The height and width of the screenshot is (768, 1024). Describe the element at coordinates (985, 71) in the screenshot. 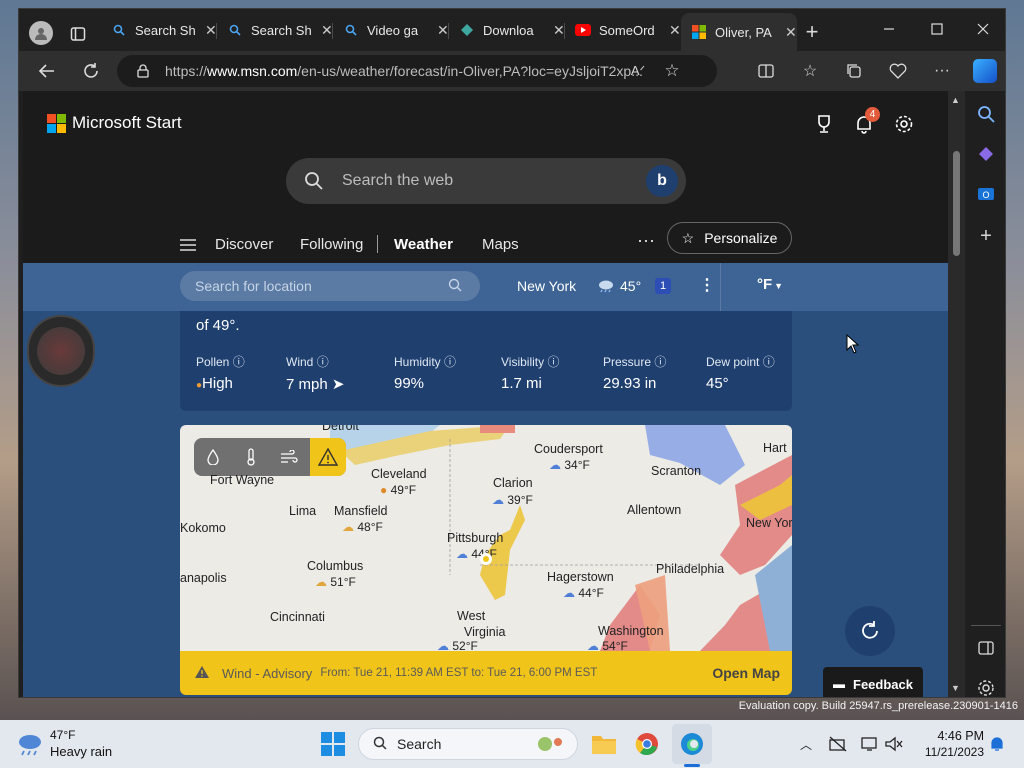

I see `copilot-icon` at that location.